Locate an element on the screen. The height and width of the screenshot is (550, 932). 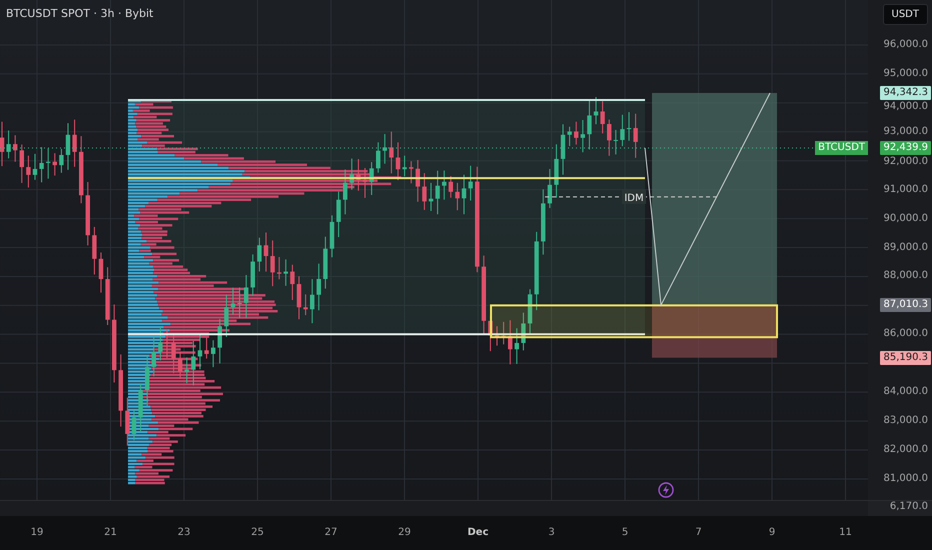
date-label: 29 is located at coordinates (404, 532).